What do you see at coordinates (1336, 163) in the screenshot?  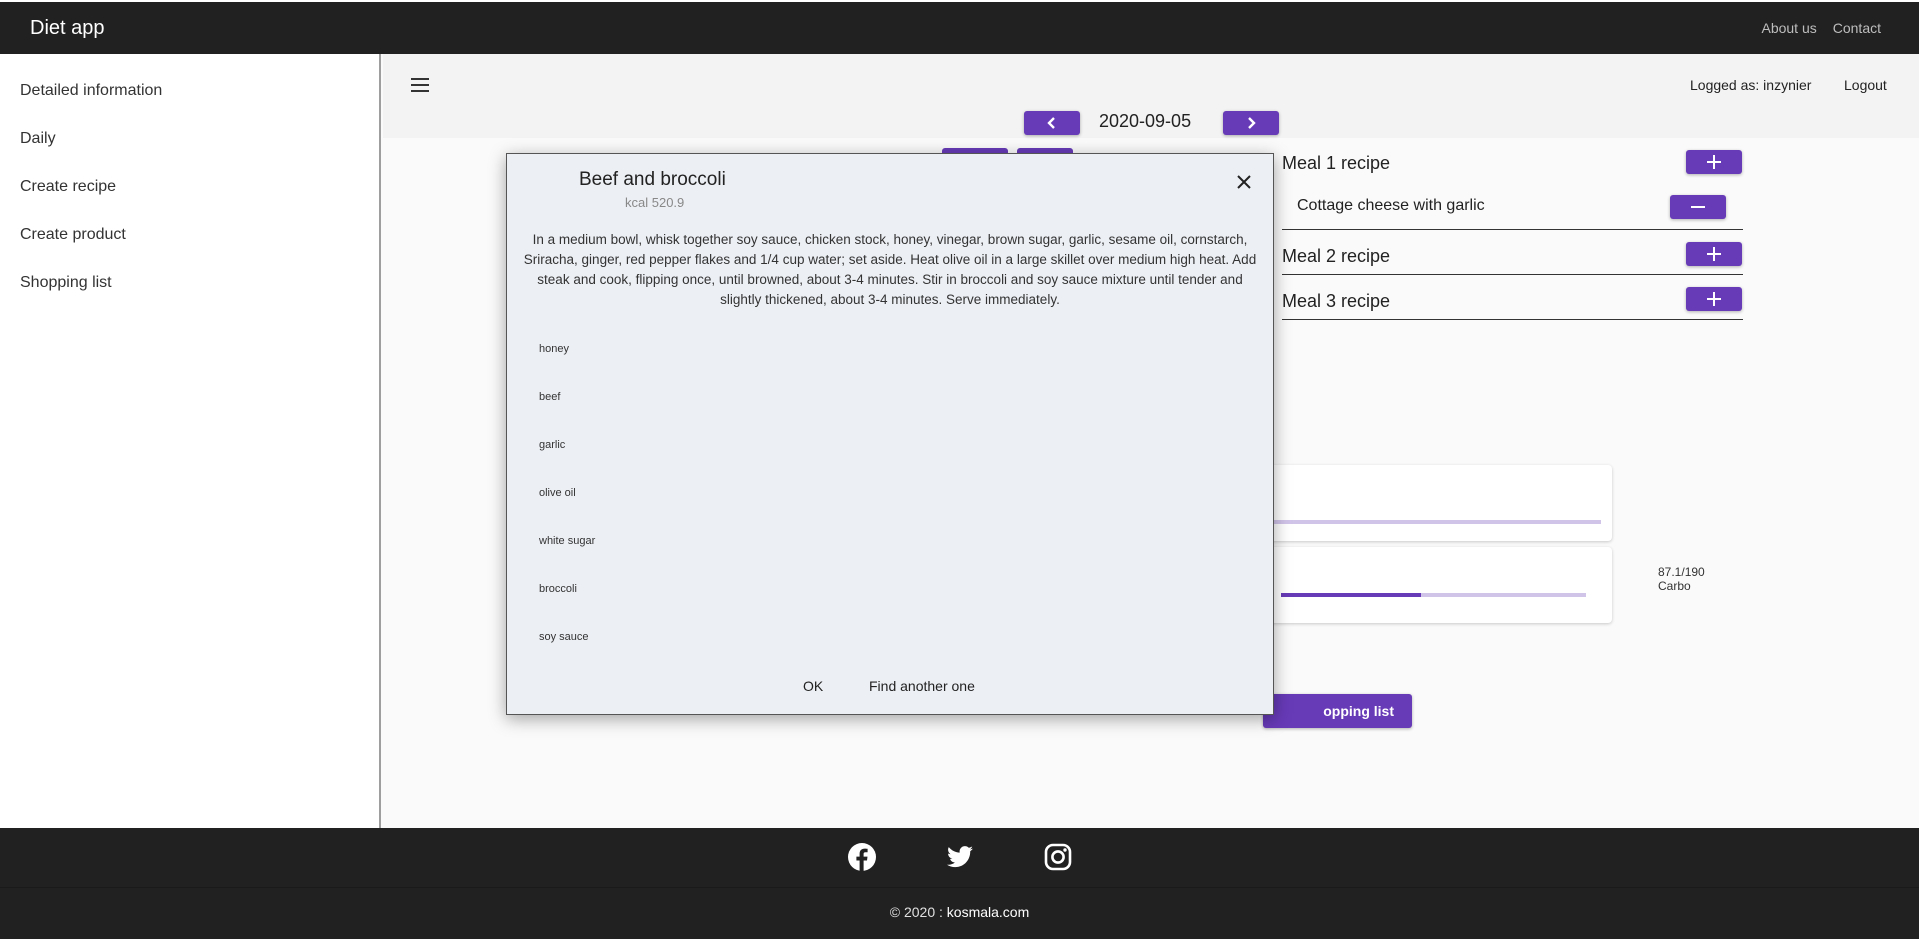 I see `meal-1-label: Meal 1 recipe` at bounding box center [1336, 163].